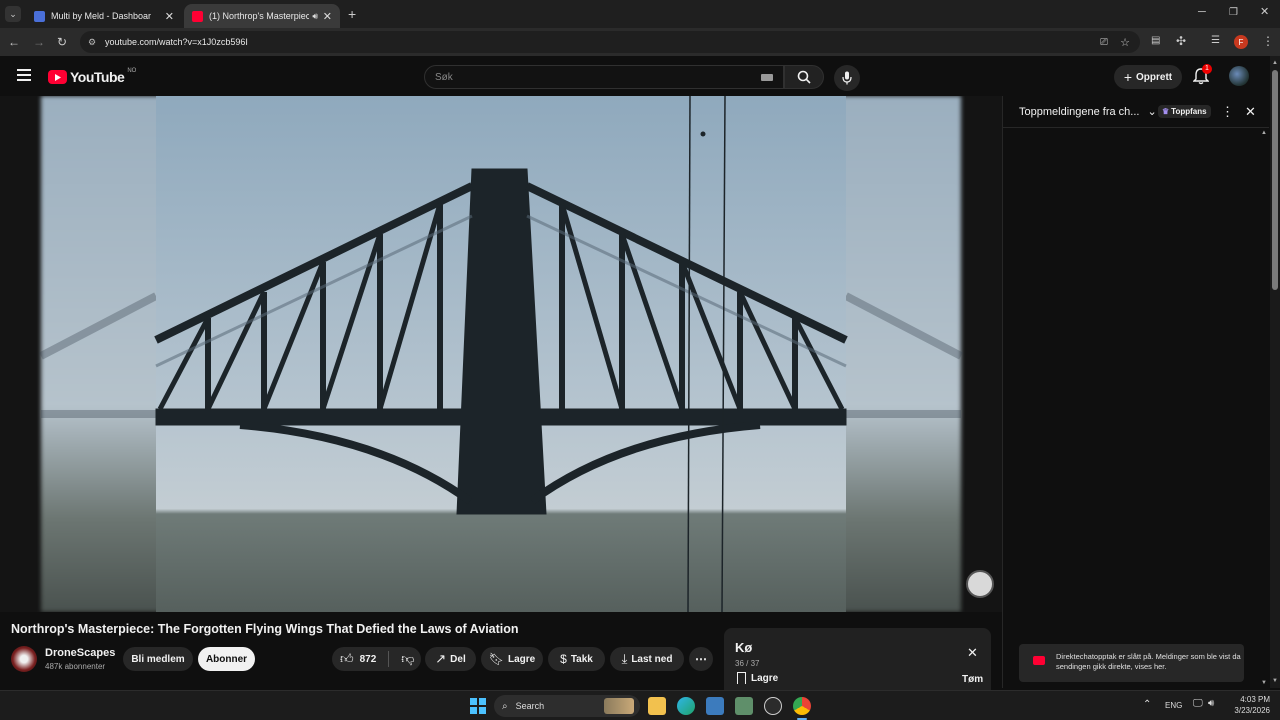 This screenshot has width=1280, height=720. What do you see at coordinates (1166, 111) in the screenshot?
I see `crown-icon: ♛` at bounding box center [1166, 111].